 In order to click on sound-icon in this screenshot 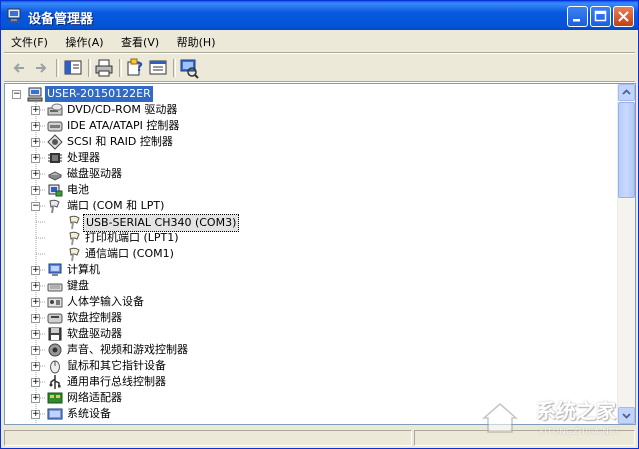, I will do `click(55, 350)`.